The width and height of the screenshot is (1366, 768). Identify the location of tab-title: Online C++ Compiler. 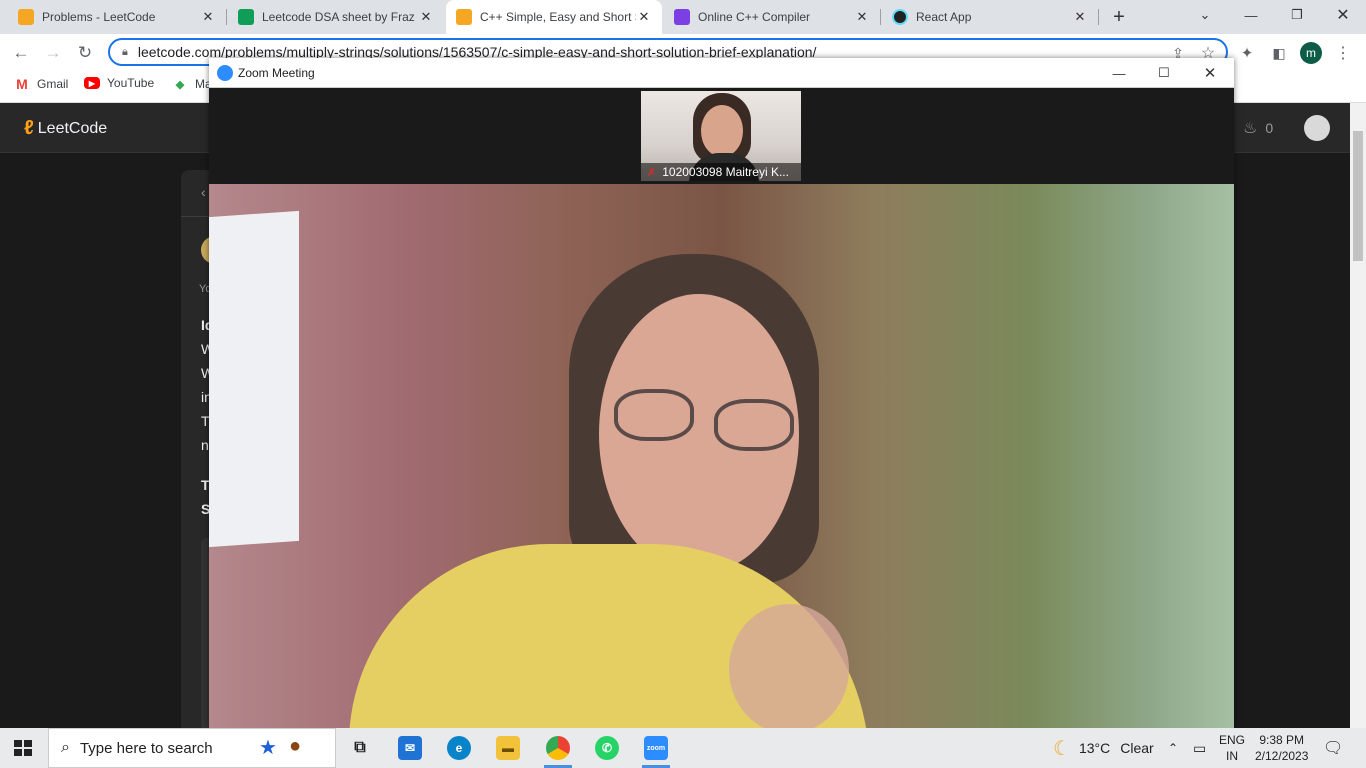
(754, 17).